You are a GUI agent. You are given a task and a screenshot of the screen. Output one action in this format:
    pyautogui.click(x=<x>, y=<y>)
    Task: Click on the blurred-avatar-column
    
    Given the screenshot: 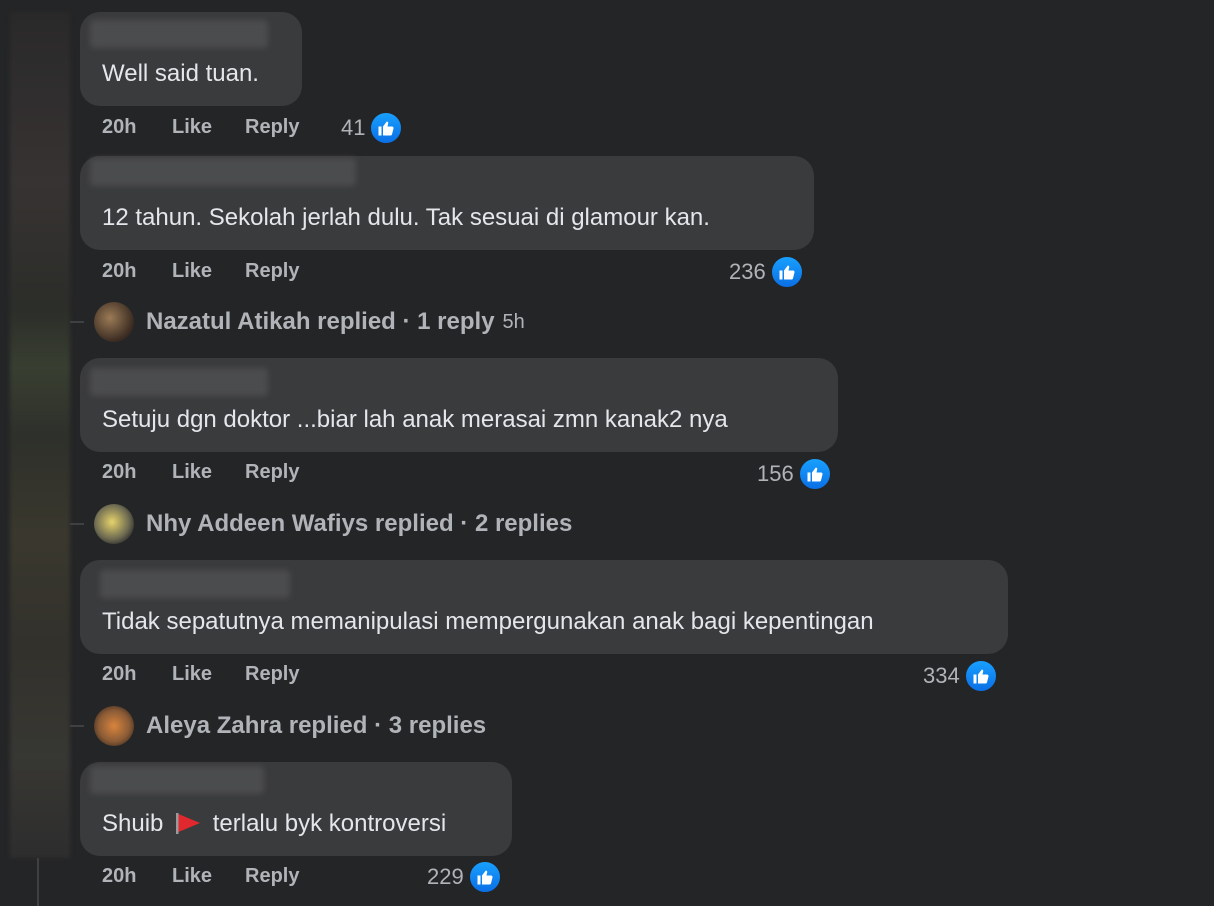 What is the action you would take?
    pyautogui.click(x=40, y=435)
    